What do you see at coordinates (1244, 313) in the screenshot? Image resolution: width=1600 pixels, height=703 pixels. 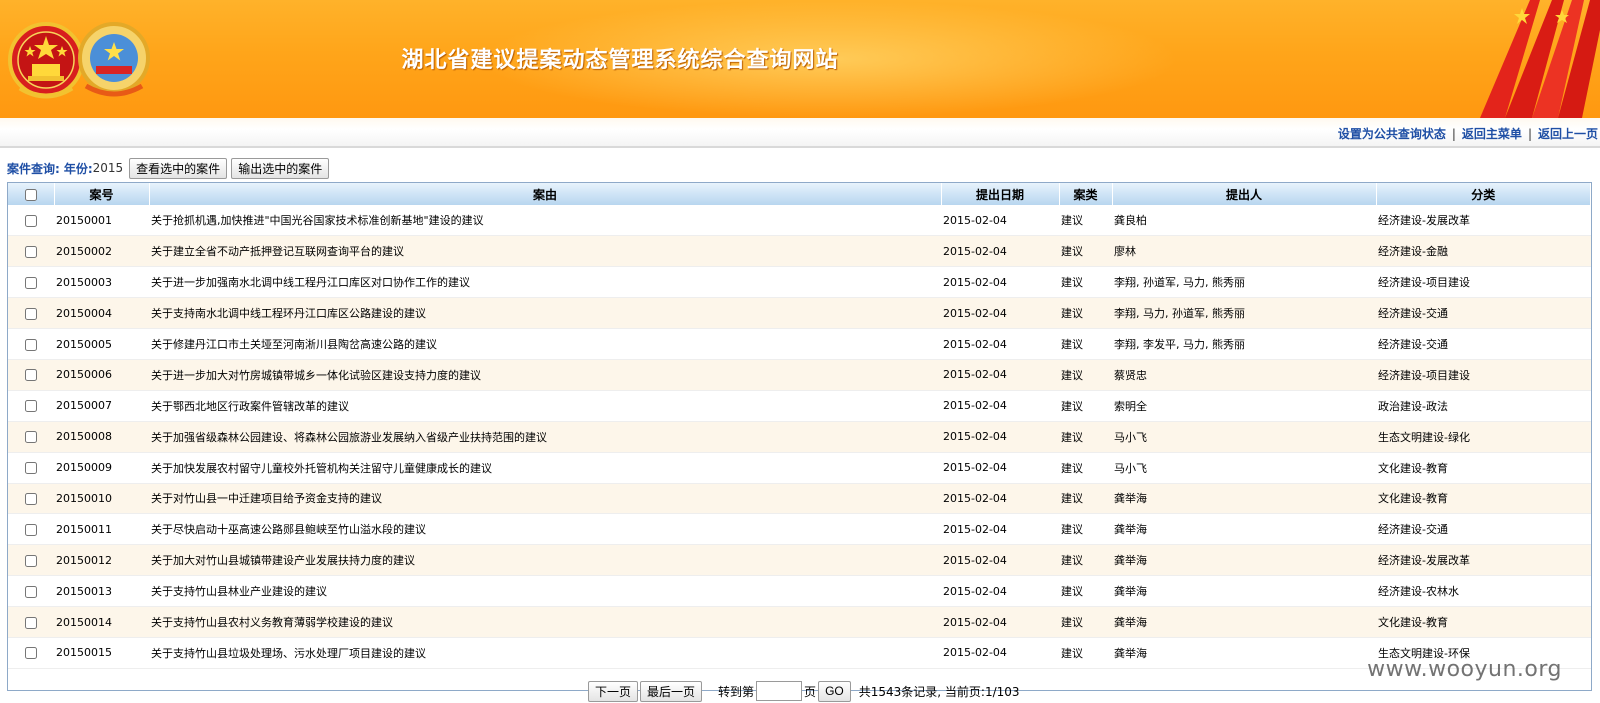 I see `proposer-cell: 李翔, 马力, 孙道军, 熊秀丽` at bounding box center [1244, 313].